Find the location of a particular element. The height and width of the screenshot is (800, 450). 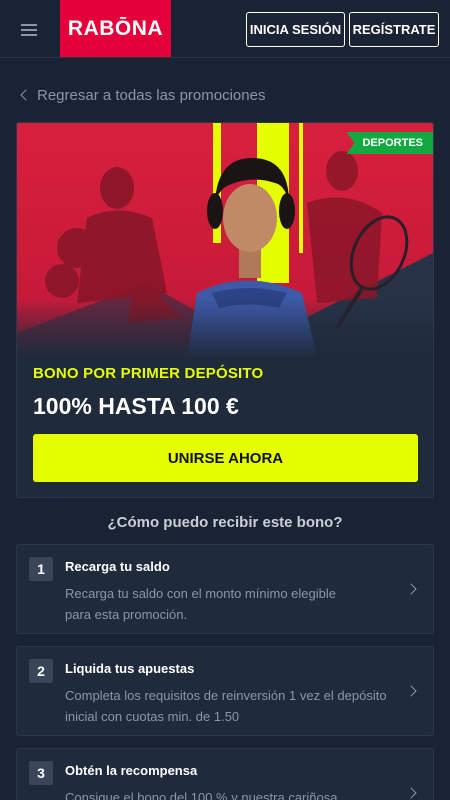

category-badge: DEPORTES is located at coordinates (389, 143).